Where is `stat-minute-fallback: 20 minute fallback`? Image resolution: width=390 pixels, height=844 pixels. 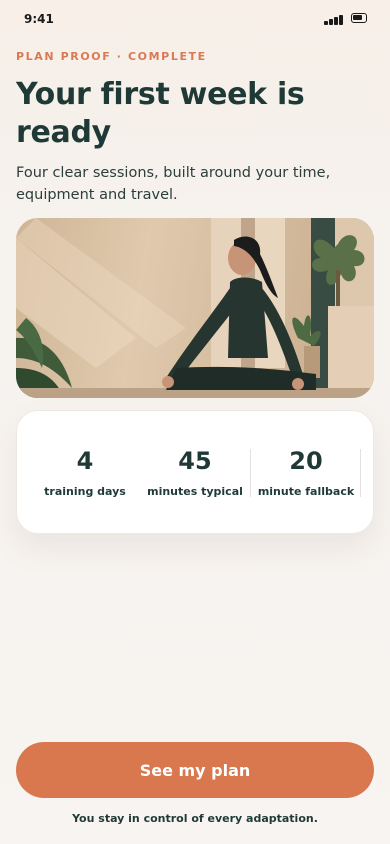
stat-minute-fallback: 20 minute fallback is located at coordinates (306, 473).